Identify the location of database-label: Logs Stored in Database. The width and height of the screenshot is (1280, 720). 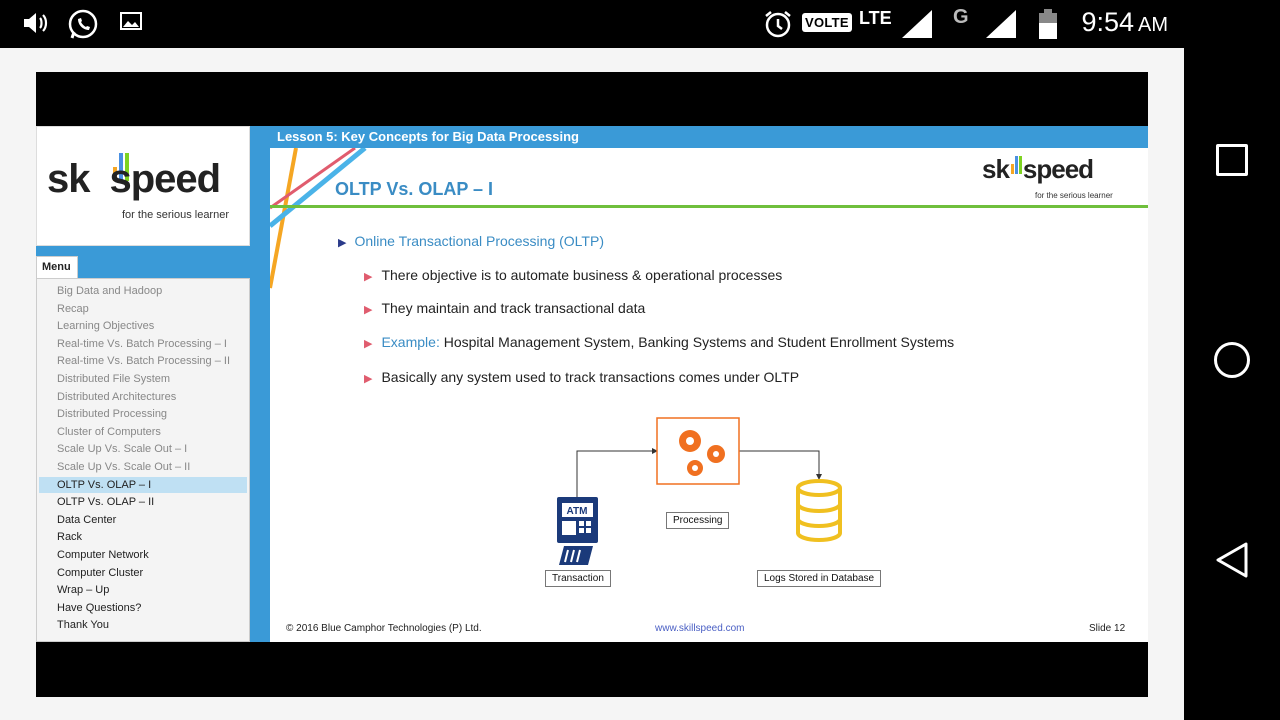
(819, 578).